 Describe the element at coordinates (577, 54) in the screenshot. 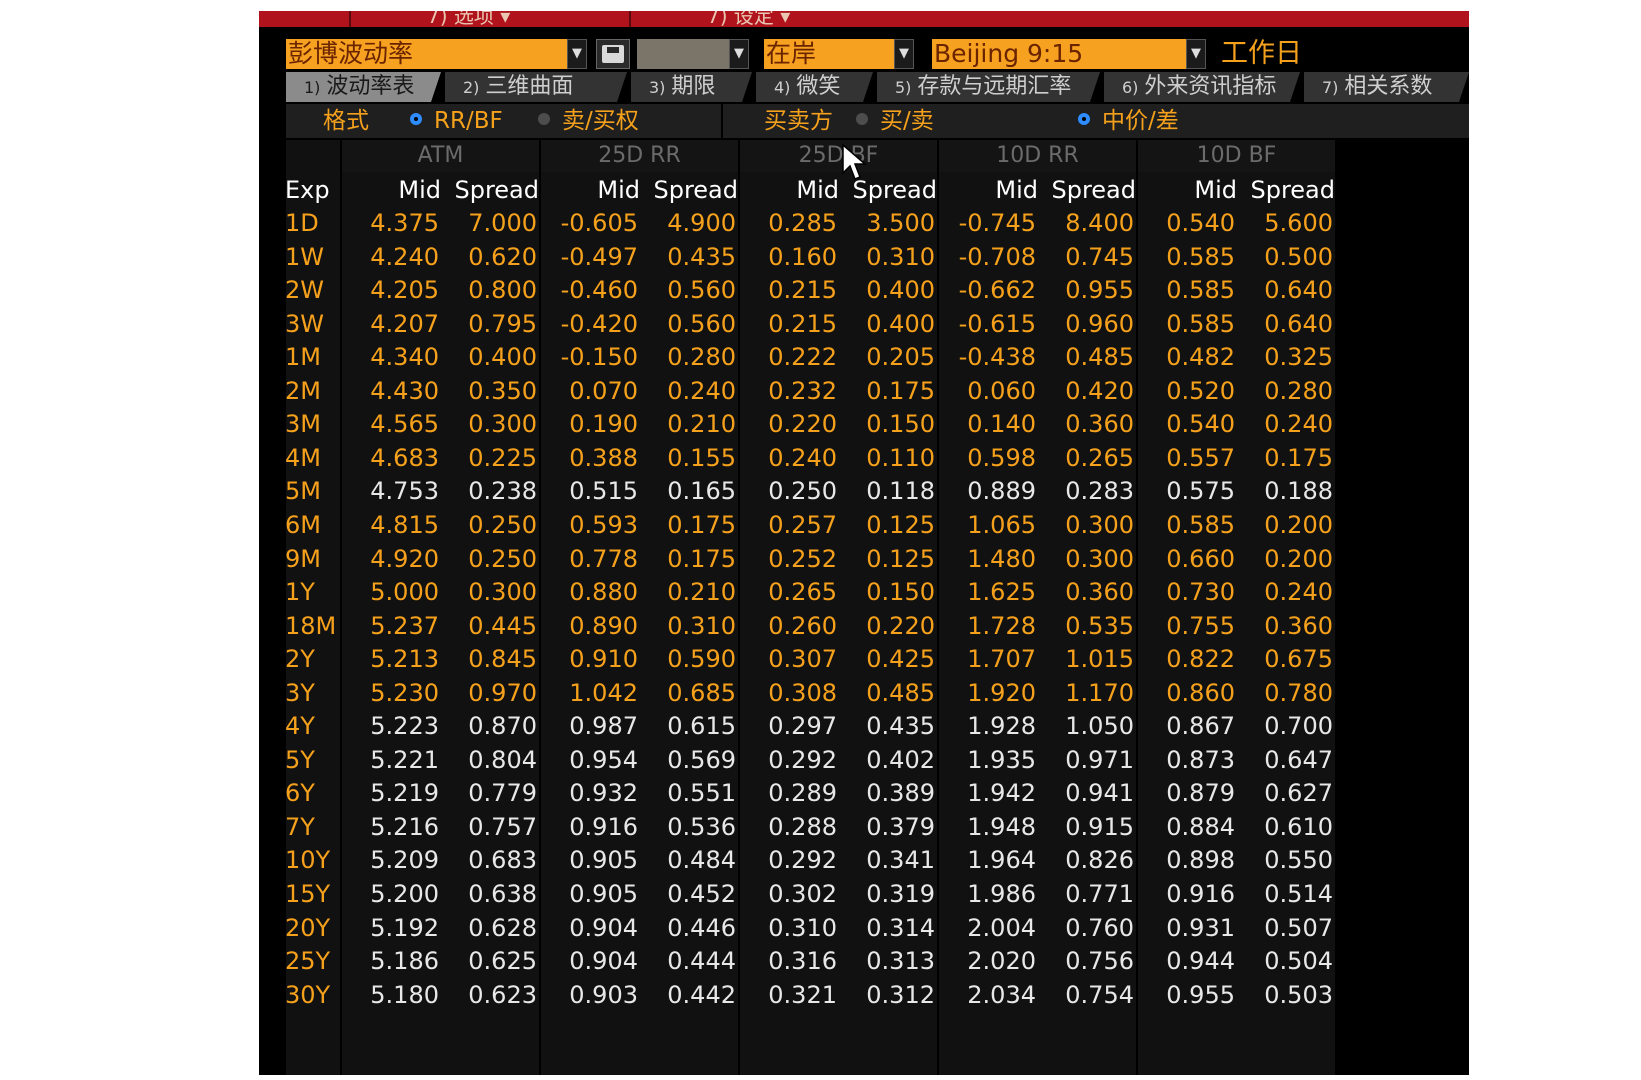

I see `source-dropdown-button: ▼` at that location.